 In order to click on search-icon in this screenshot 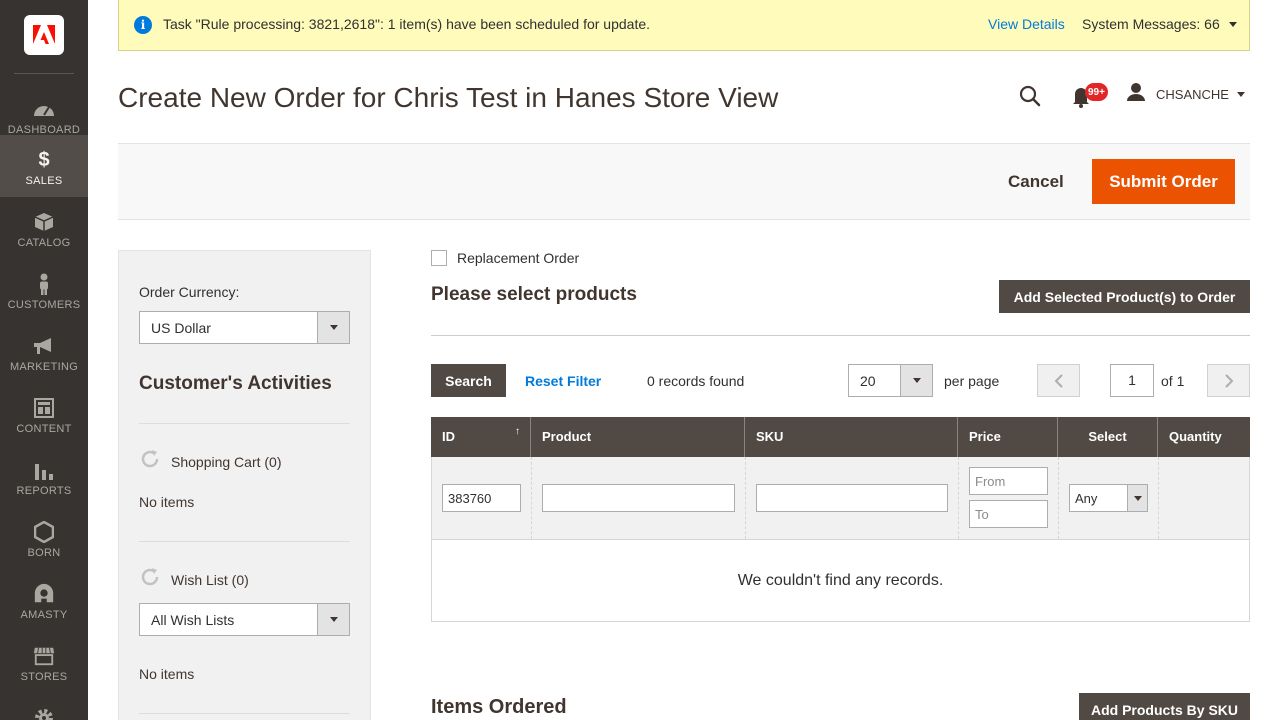, I will do `click(1030, 96)`.